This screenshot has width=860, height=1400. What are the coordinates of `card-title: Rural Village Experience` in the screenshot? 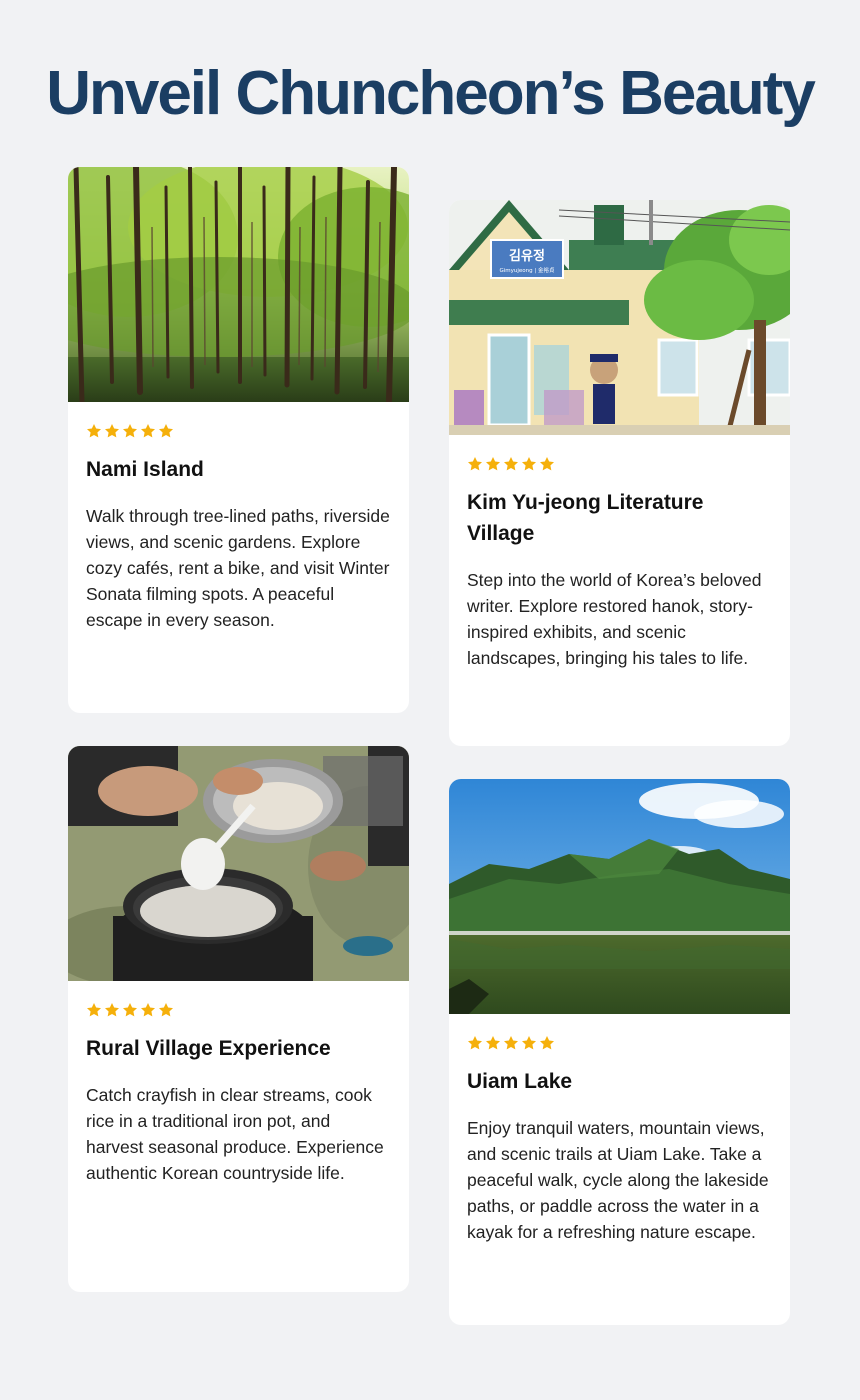 It's located at (208, 1048).